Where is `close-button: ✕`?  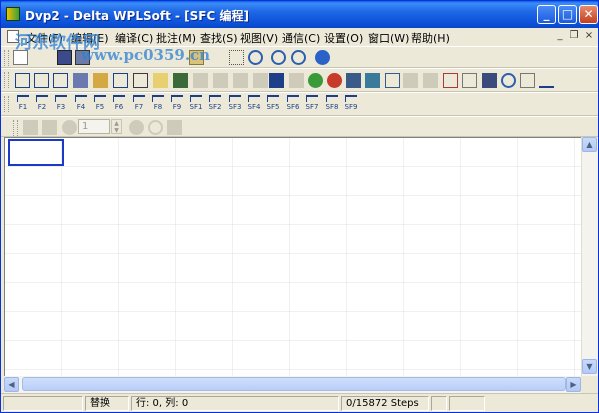
close-button: ✕ is located at coordinates (588, 14).